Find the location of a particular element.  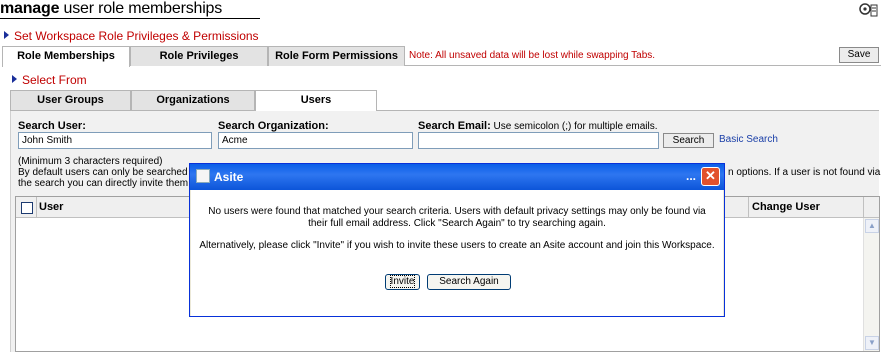

search-email-hint: Use semicolon (;) for multiple emails. is located at coordinates (574, 126).